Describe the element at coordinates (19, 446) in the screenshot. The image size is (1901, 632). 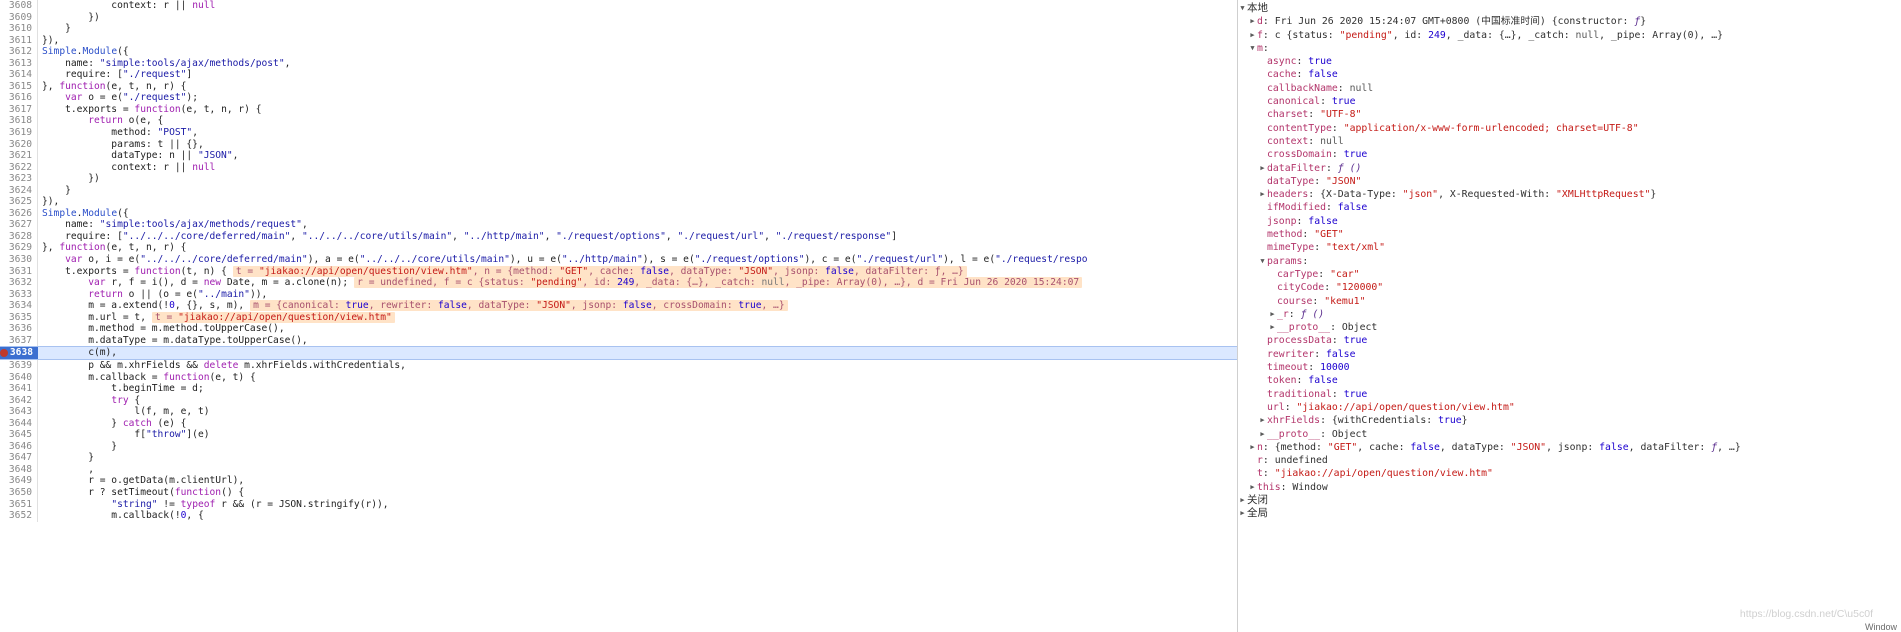
I see `line-number: 3646` at that location.